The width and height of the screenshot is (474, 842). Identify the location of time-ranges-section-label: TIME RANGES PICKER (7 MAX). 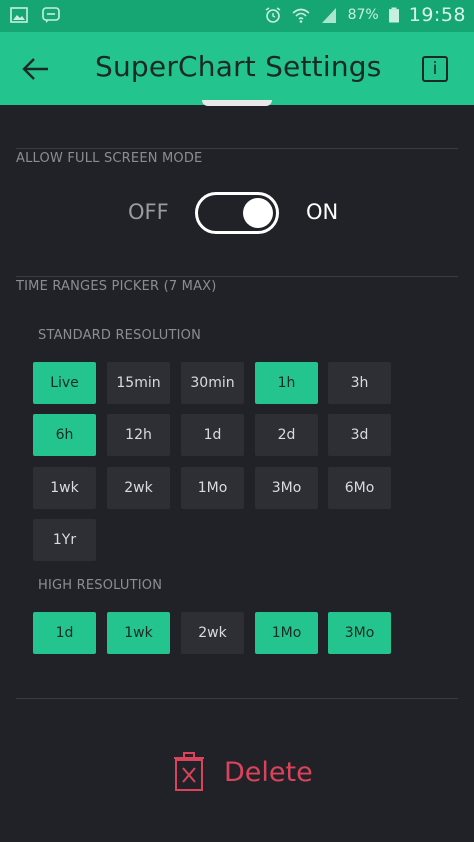
(116, 286).